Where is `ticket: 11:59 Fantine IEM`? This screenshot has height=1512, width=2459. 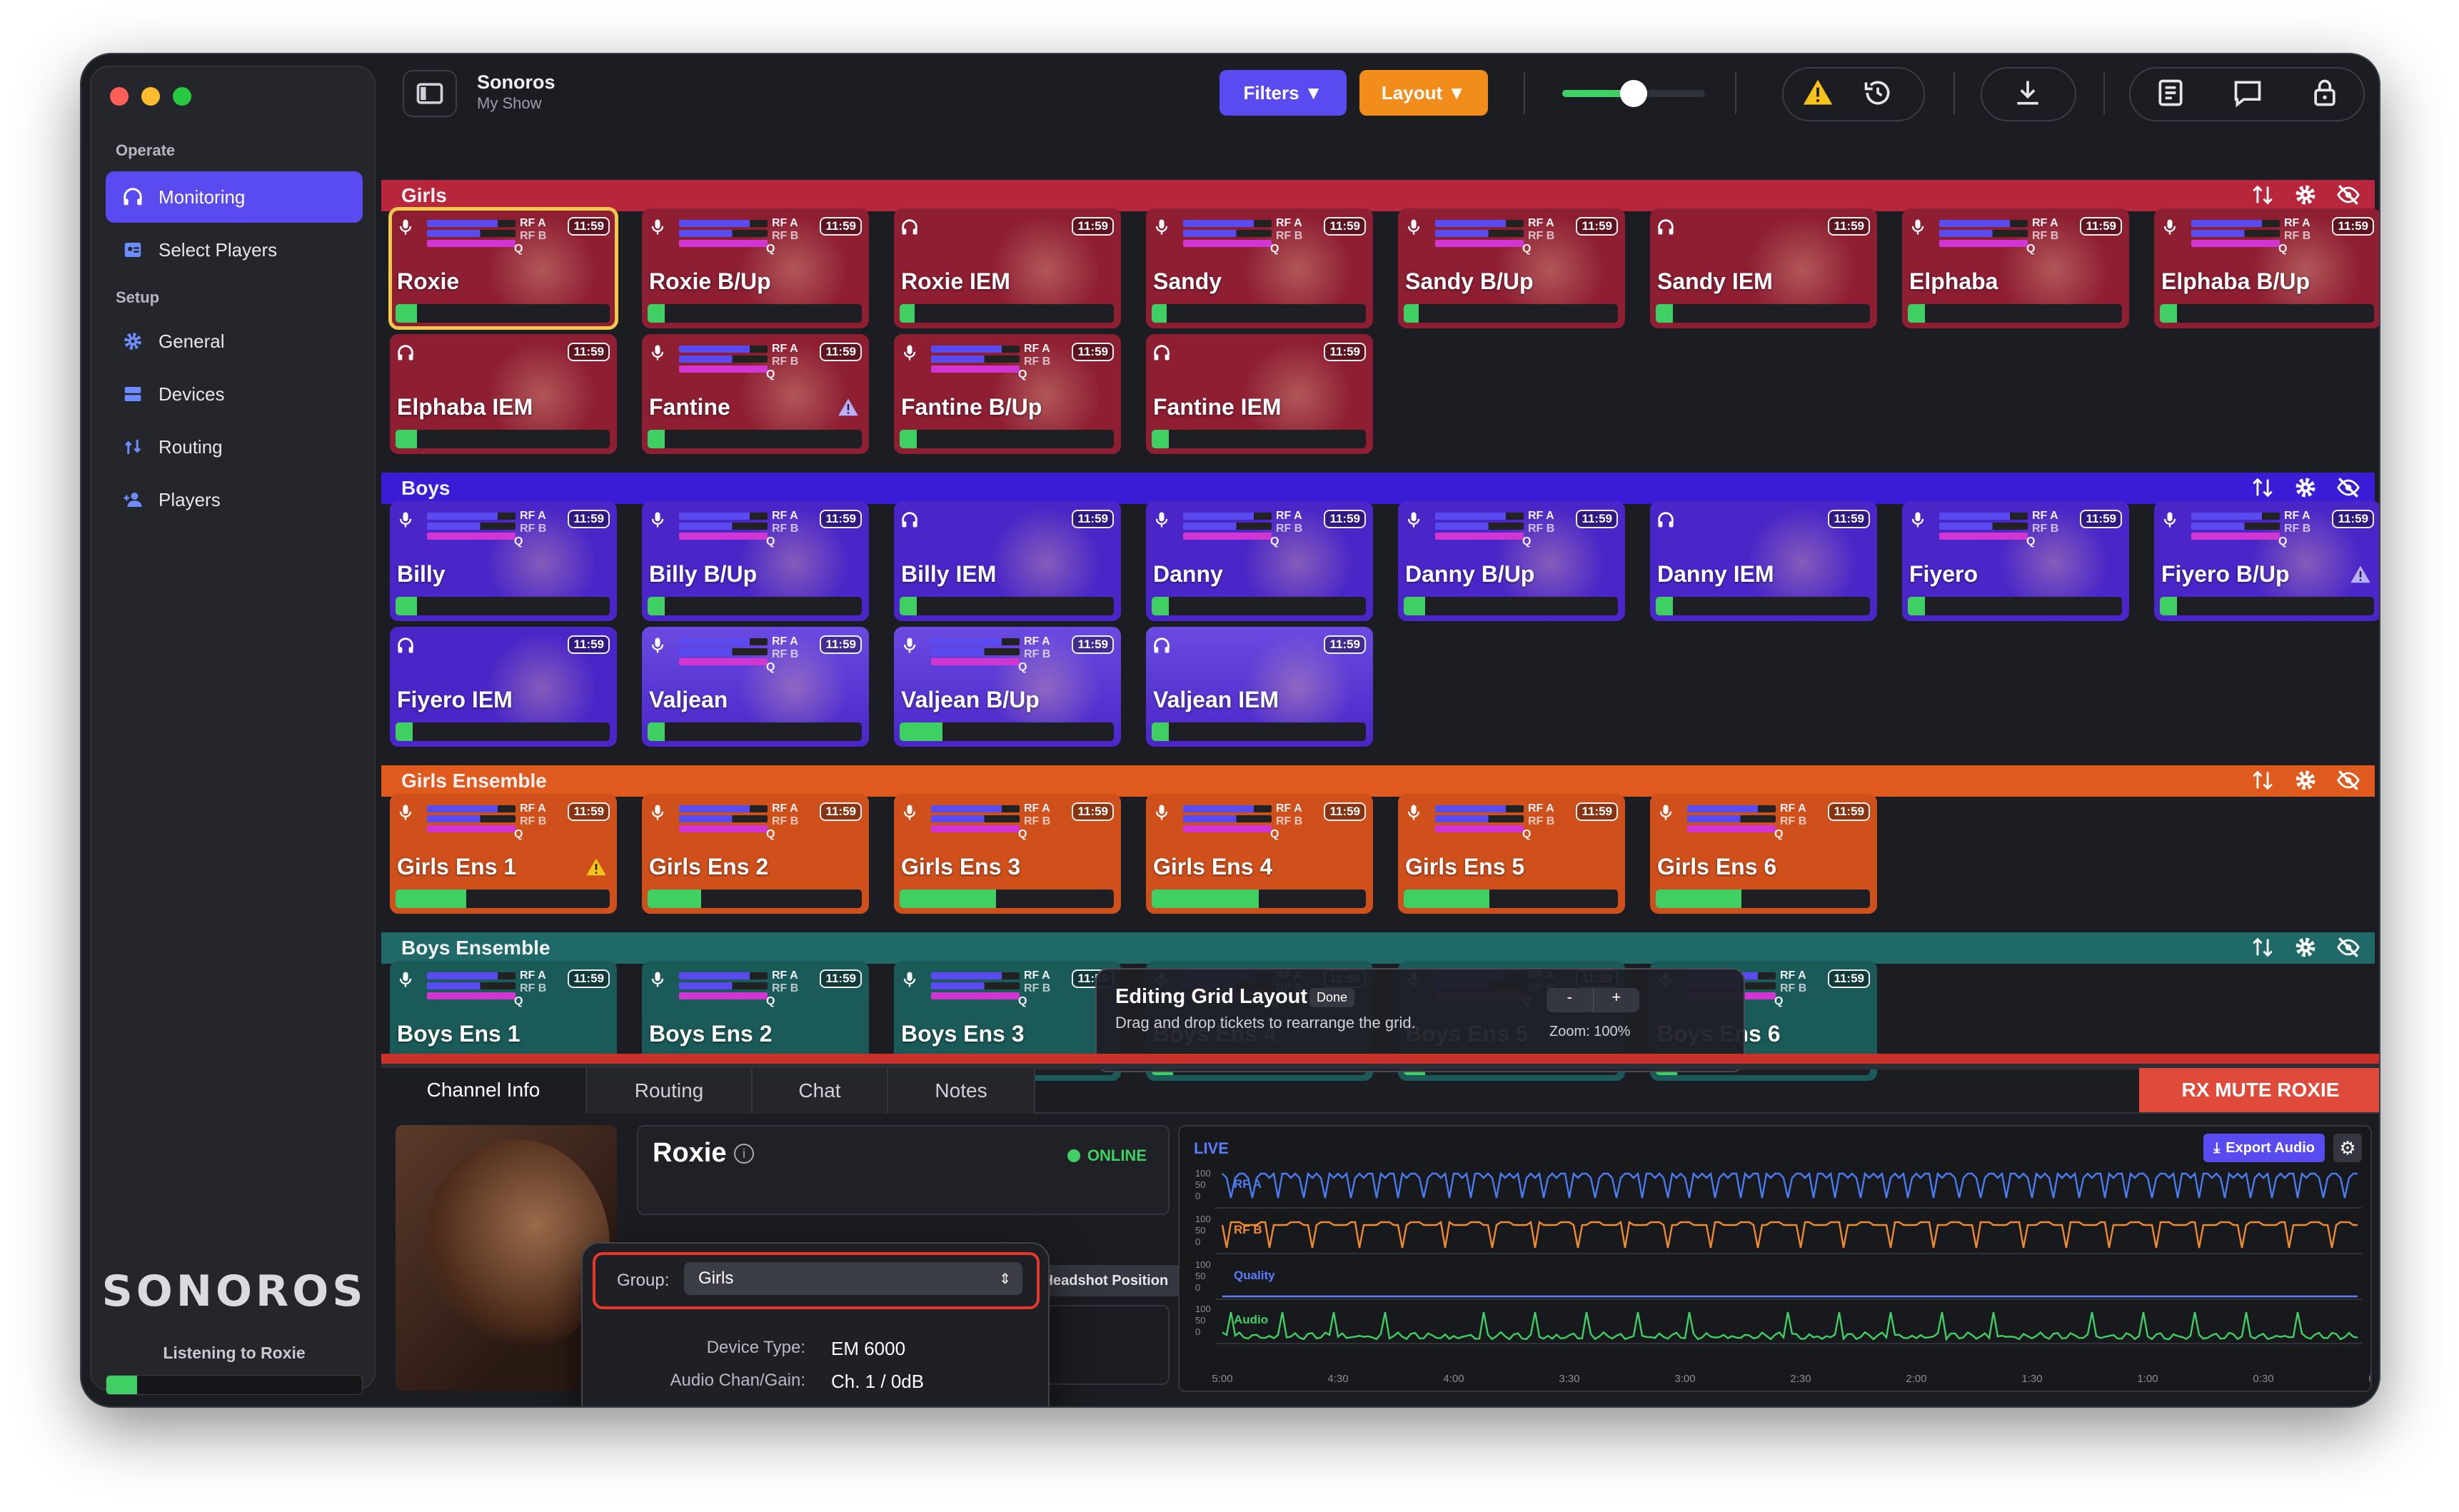 ticket: 11:59 Fantine IEM is located at coordinates (1259, 394).